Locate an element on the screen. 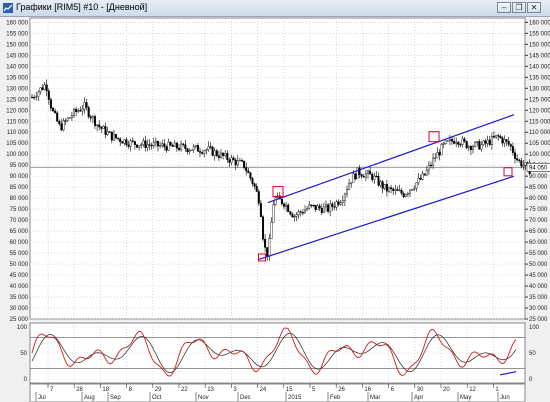 This screenshot has height=402, width=550. price-axis-label-left: 115 000 is located at coordinates (18, 122).